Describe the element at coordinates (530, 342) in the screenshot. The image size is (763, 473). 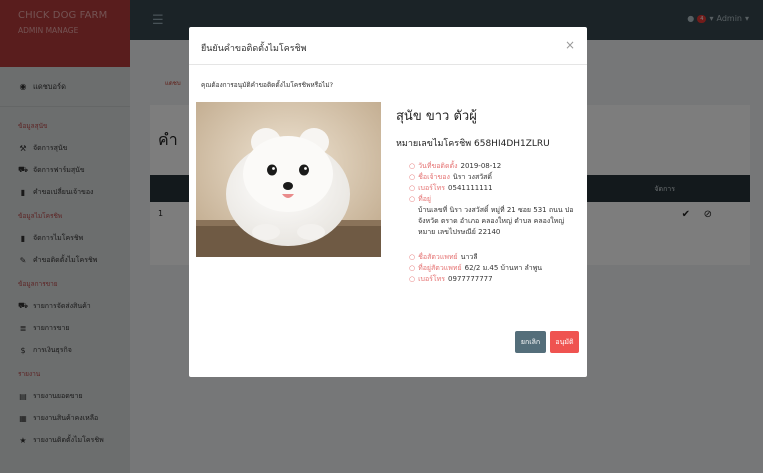
I see `cancel-button: ยกเลิก` at that location.